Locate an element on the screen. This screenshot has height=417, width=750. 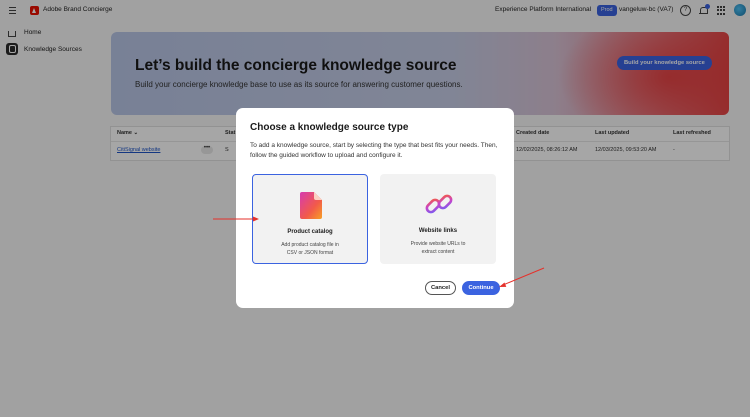
card-description: Provide website URLs to extract content is located at coordinates (438, 248).